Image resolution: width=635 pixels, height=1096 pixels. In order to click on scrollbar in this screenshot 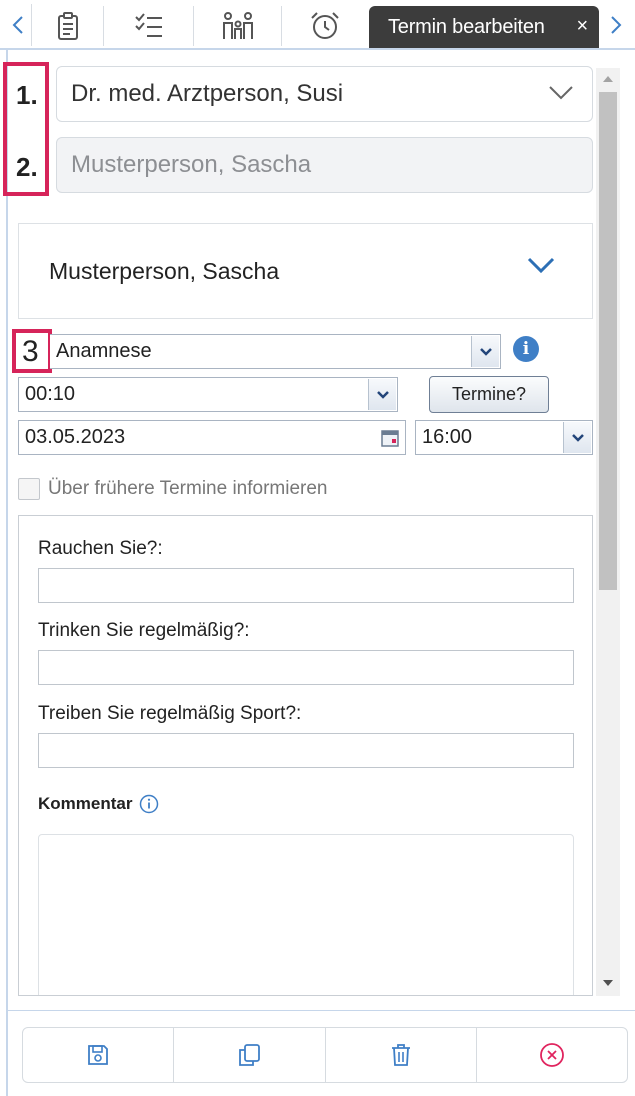, I will do `click(608, 532)`.